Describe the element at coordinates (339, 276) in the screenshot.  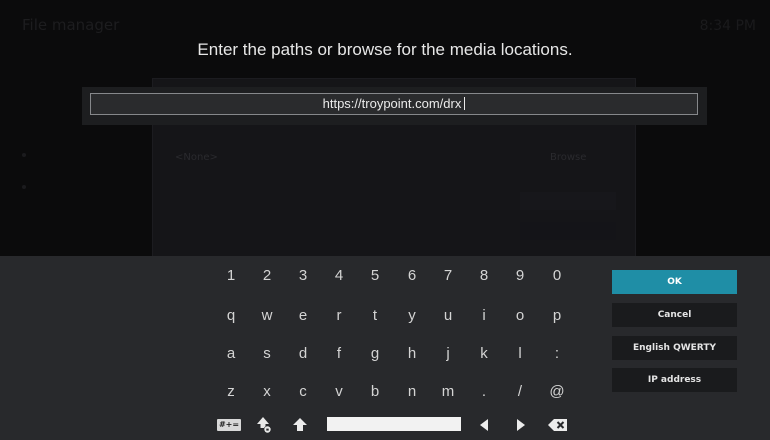
I see `key-4: 4` at that location.